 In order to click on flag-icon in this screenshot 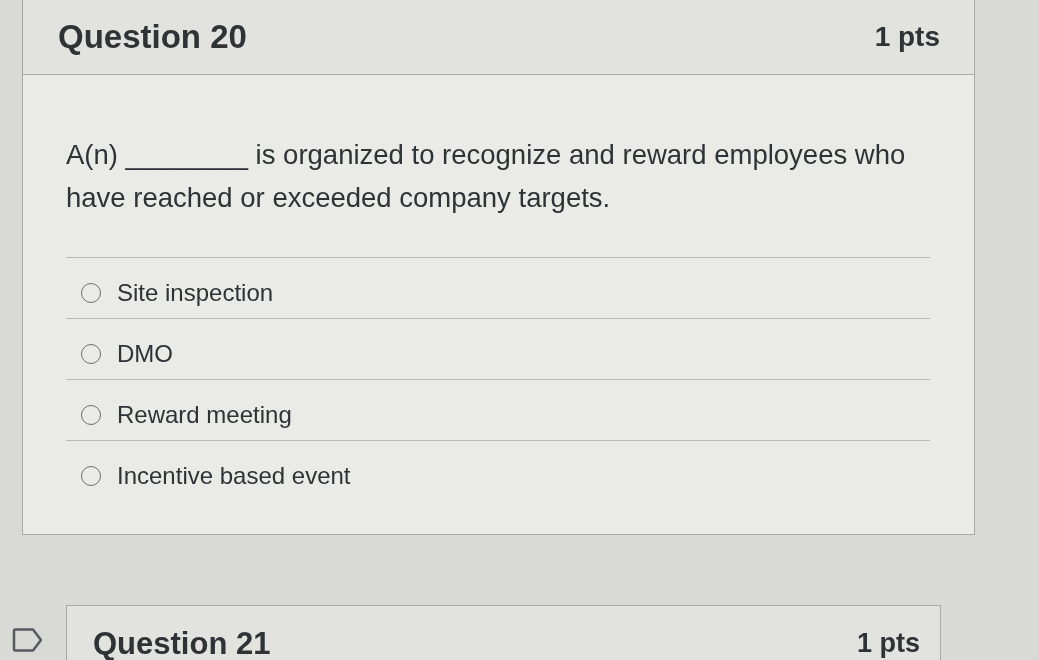, I will do `click(27, 640)`.